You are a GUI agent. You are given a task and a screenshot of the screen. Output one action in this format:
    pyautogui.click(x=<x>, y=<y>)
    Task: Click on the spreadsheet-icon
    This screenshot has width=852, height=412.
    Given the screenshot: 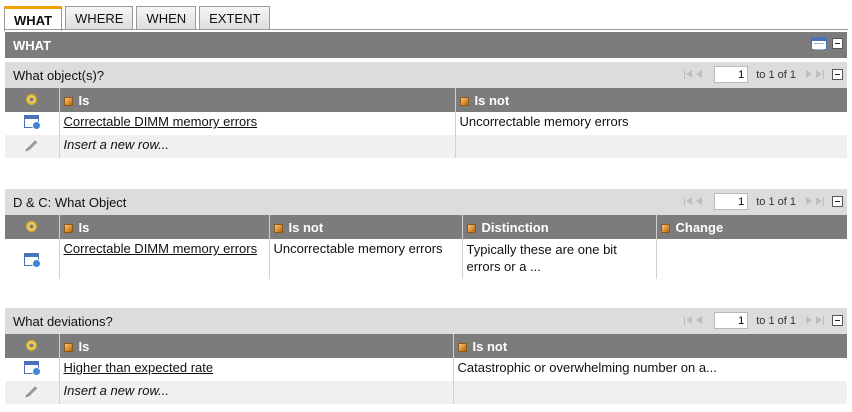 What is the action you would take?
    pyautogui.click(x=819, y=43)
    